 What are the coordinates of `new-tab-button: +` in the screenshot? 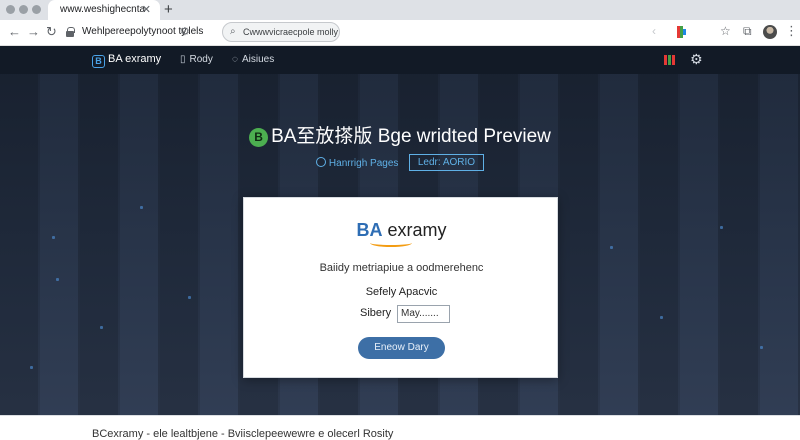 It's located at (168, 9).